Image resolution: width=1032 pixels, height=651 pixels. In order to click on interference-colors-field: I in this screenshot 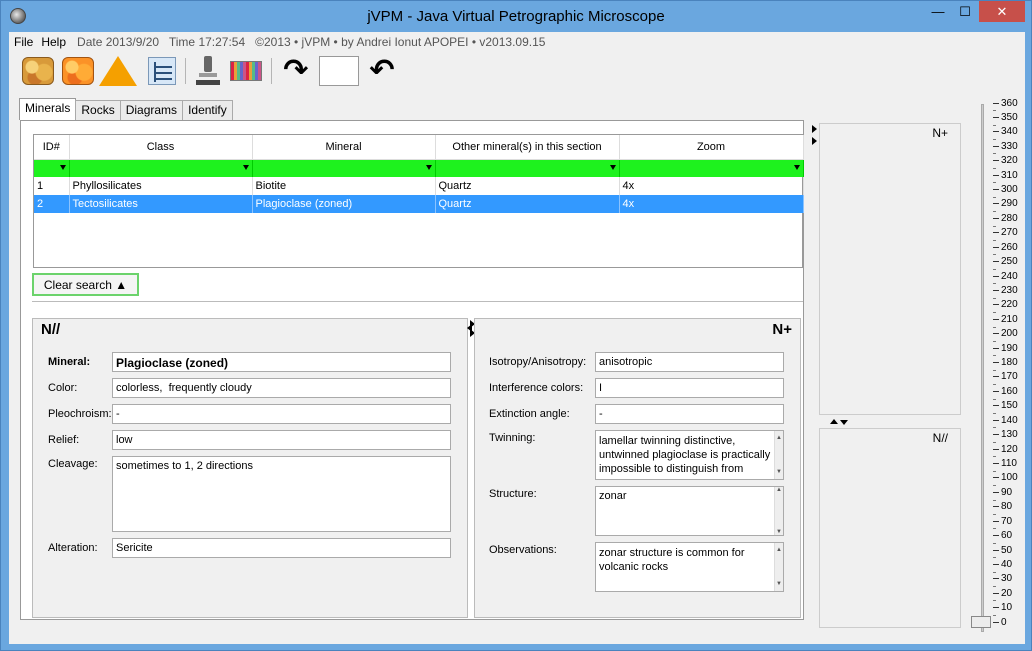, I will do `click(689, 388)`.